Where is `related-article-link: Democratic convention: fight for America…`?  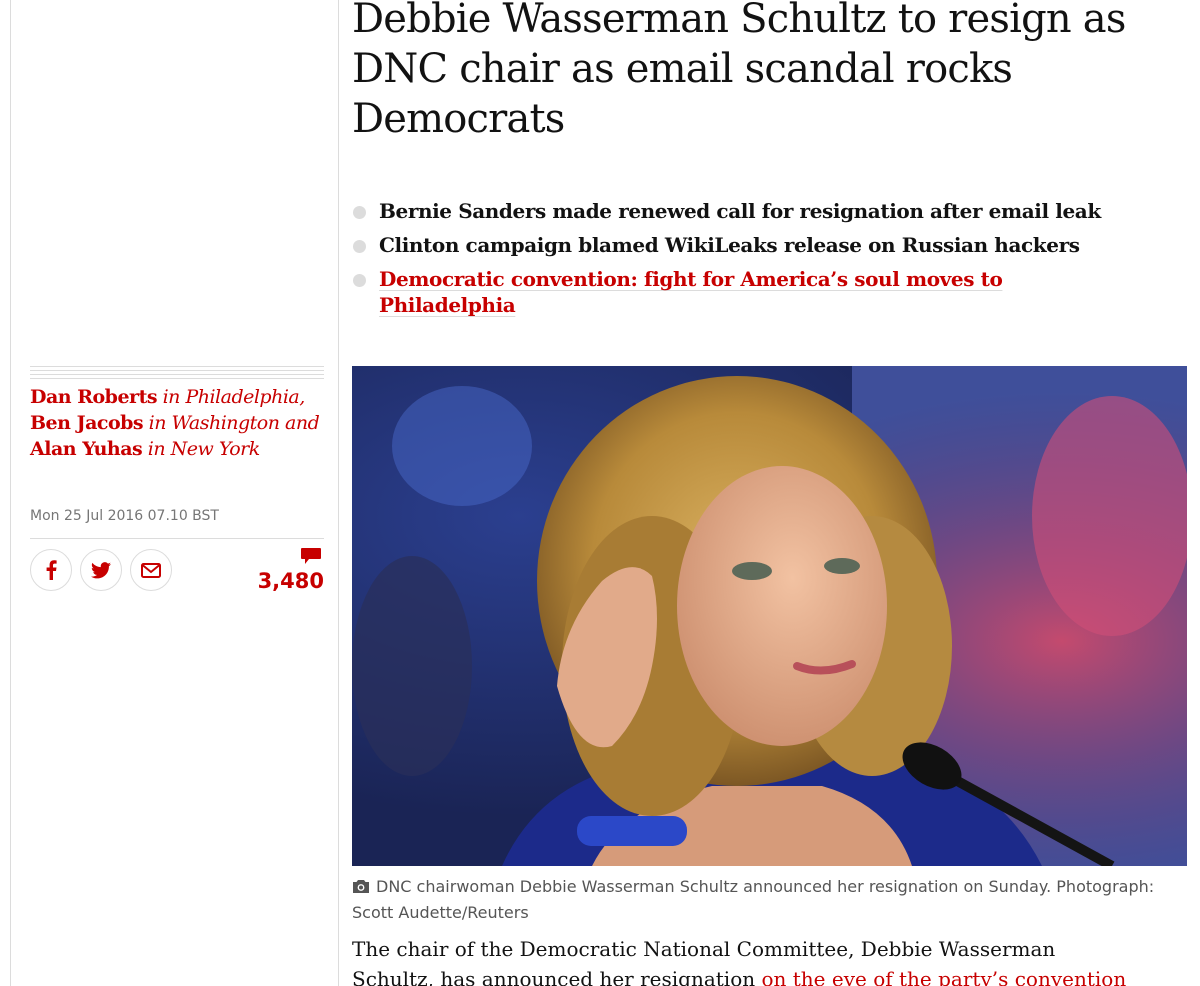 related-article-link: Democratic convention: fight for America… is located at coordinates (691, 292).